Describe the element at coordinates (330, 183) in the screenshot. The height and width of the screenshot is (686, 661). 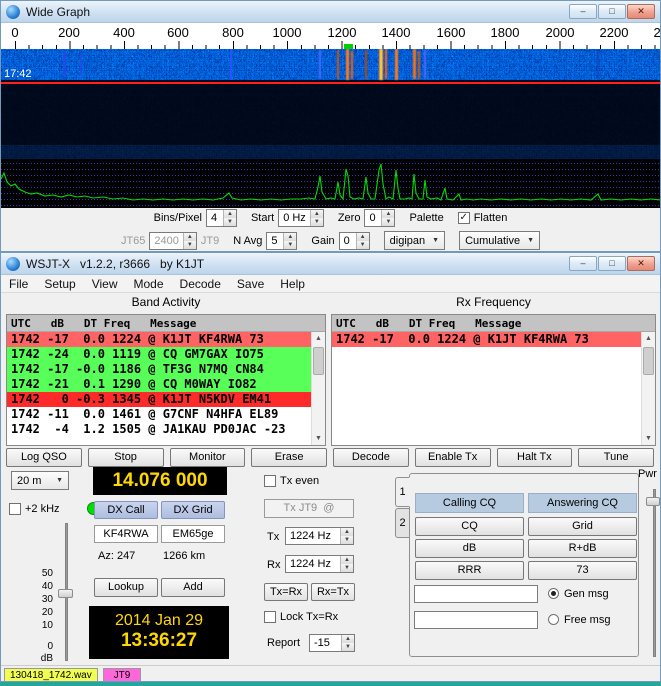
I see `spectrum-display` at that location.